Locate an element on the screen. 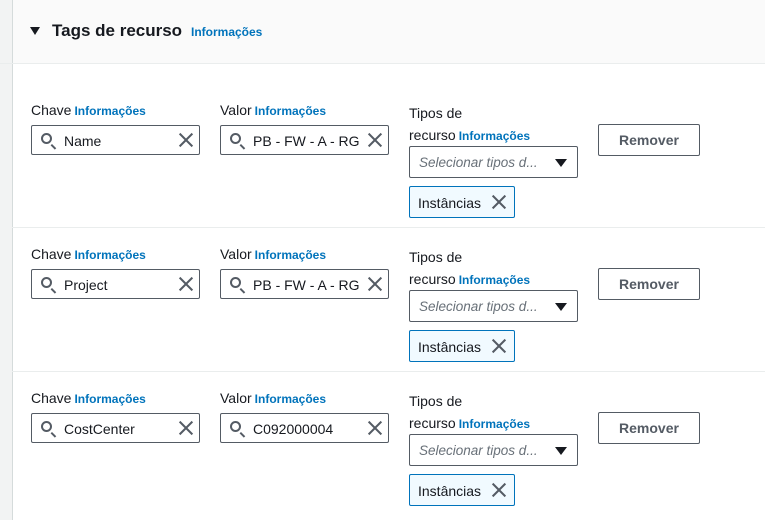  value-input-value: C092000004 is located at coordinates (293, 429).